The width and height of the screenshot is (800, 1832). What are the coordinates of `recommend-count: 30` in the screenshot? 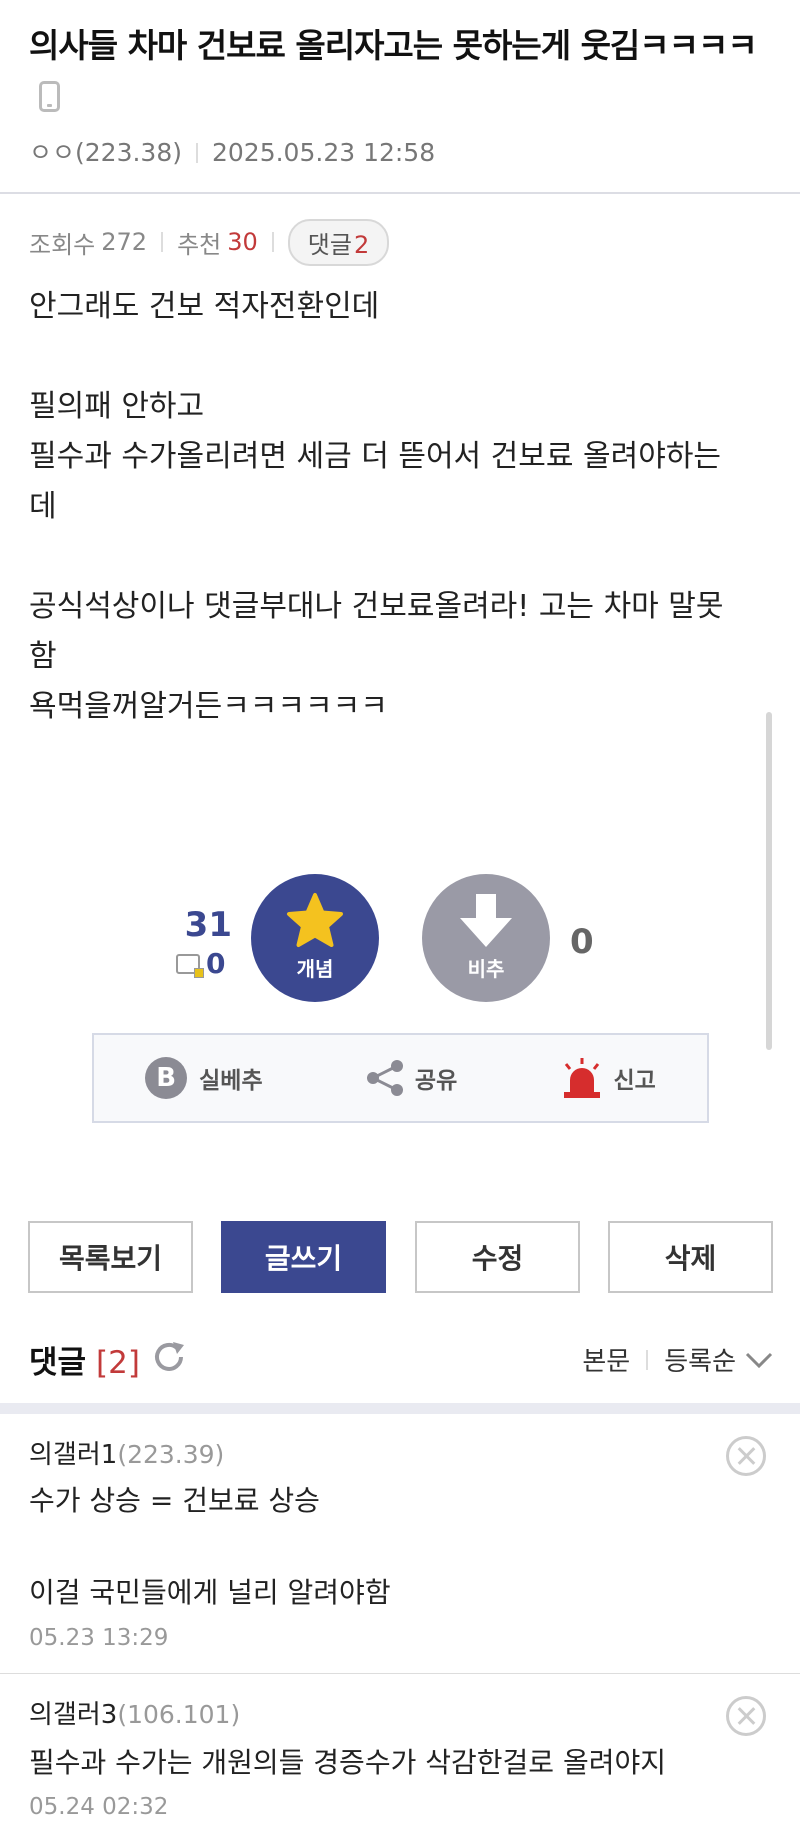 It's located at (242, 242).